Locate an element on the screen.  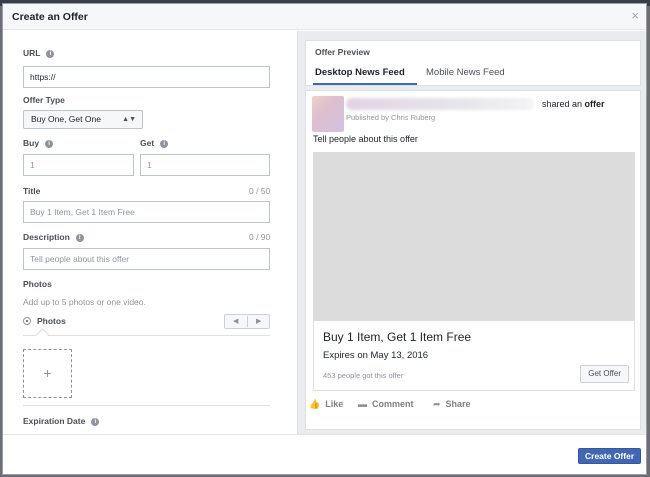
buy-label-text: Buy is located at coordinates (31, 143).